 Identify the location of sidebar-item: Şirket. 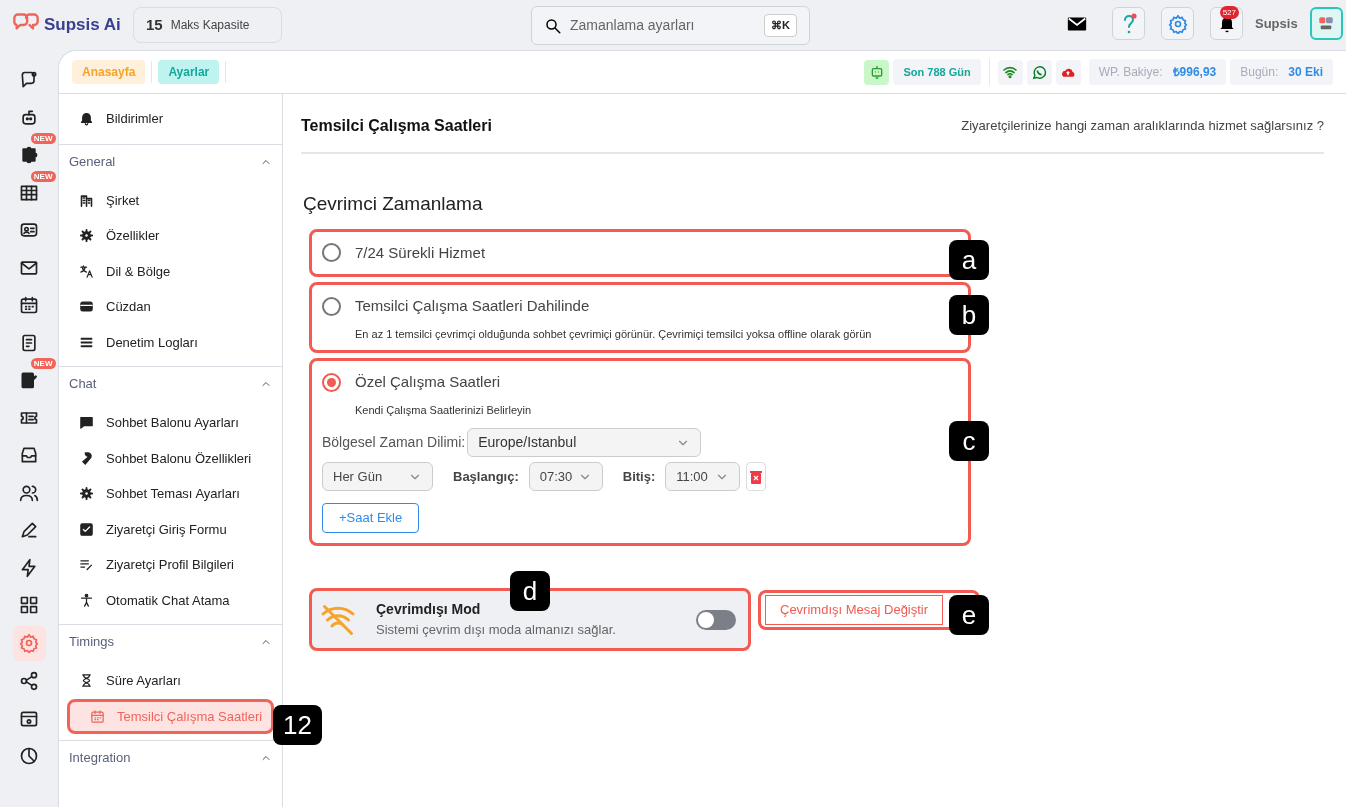
(170, 200).